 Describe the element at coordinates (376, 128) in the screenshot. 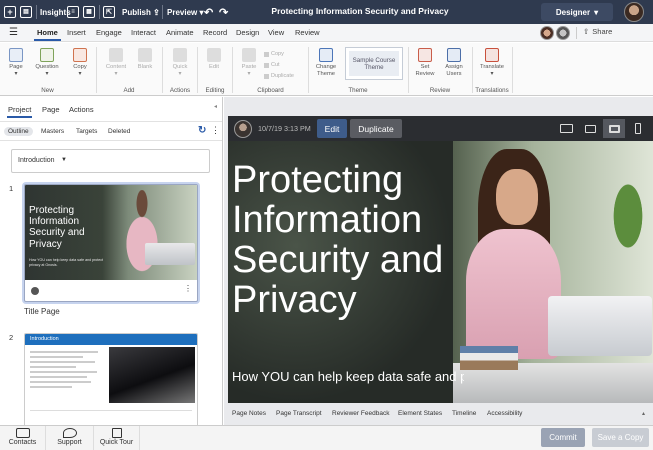

I see `duplicate-button: Duplicate` at that location.